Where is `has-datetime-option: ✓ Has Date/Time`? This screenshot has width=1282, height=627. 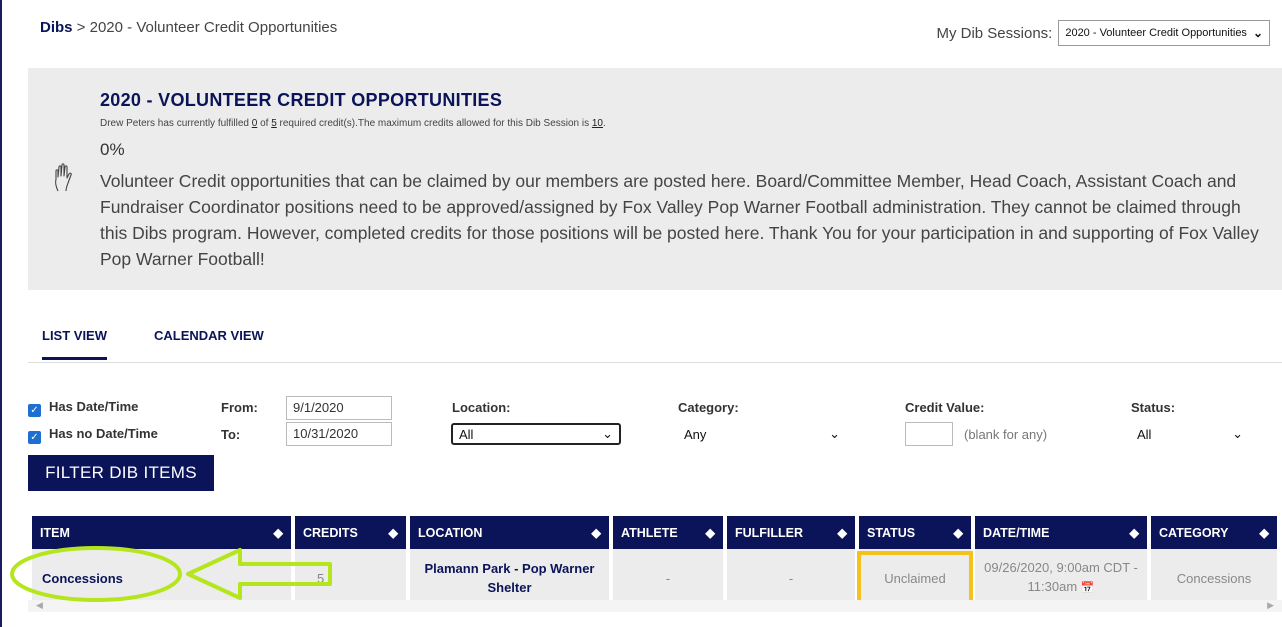 has-datetime-option: ✓ Has Date/Time is located at coordinates (83, 408).